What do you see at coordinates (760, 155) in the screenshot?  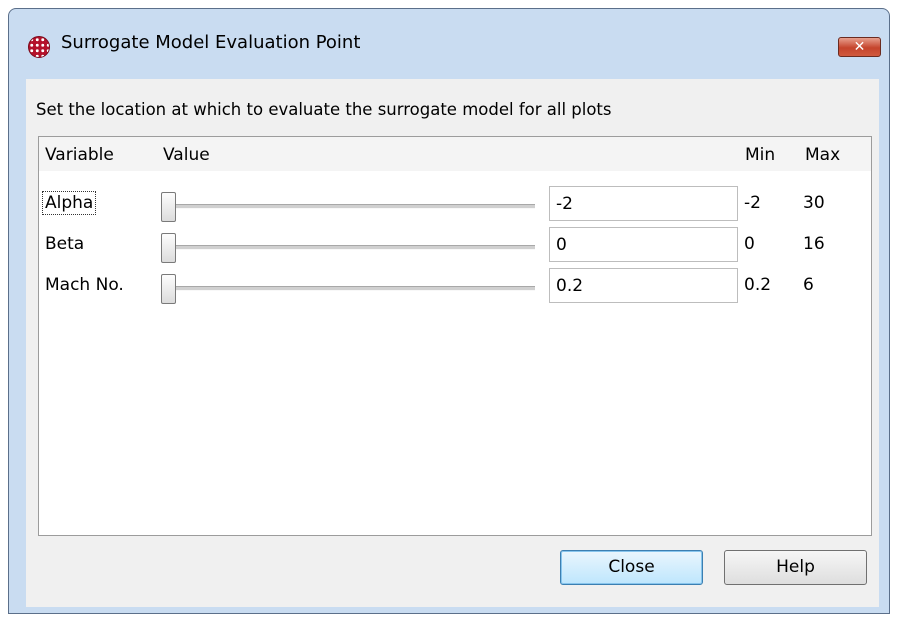 I see `header-min: Min` at bounding box center [760, 155].